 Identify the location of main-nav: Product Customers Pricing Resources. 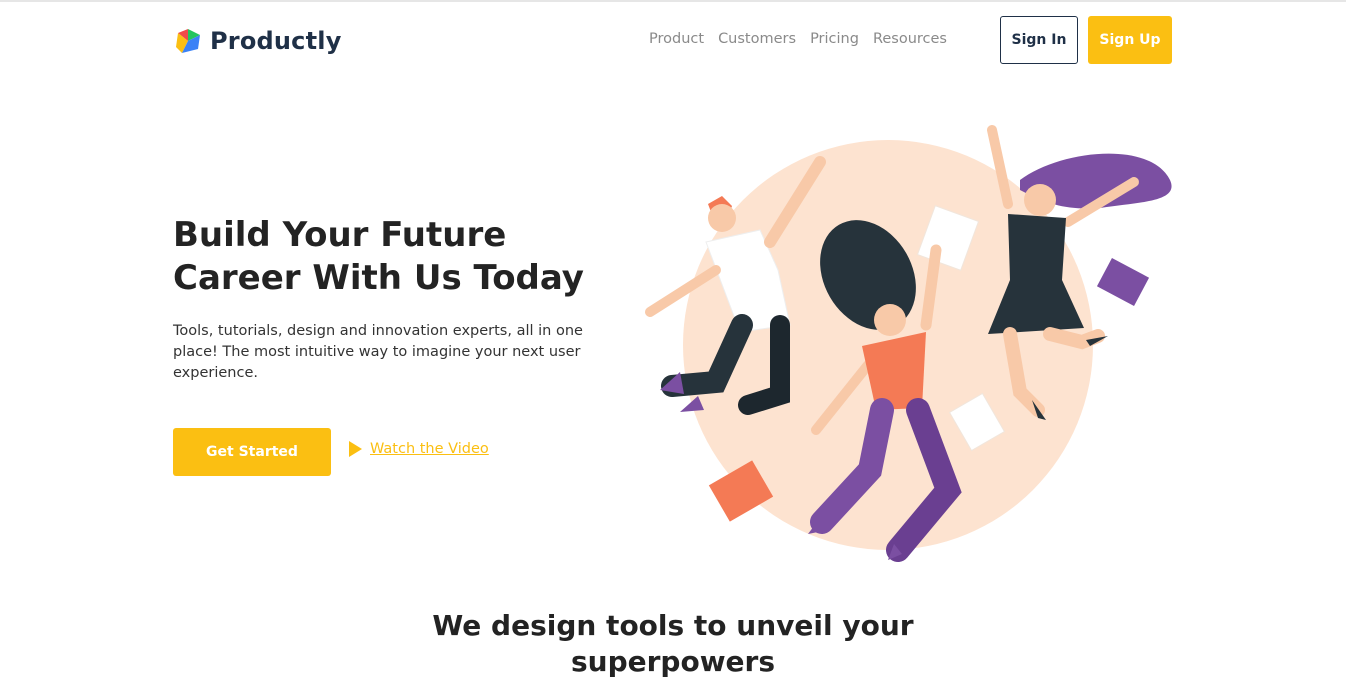
(798, 39).